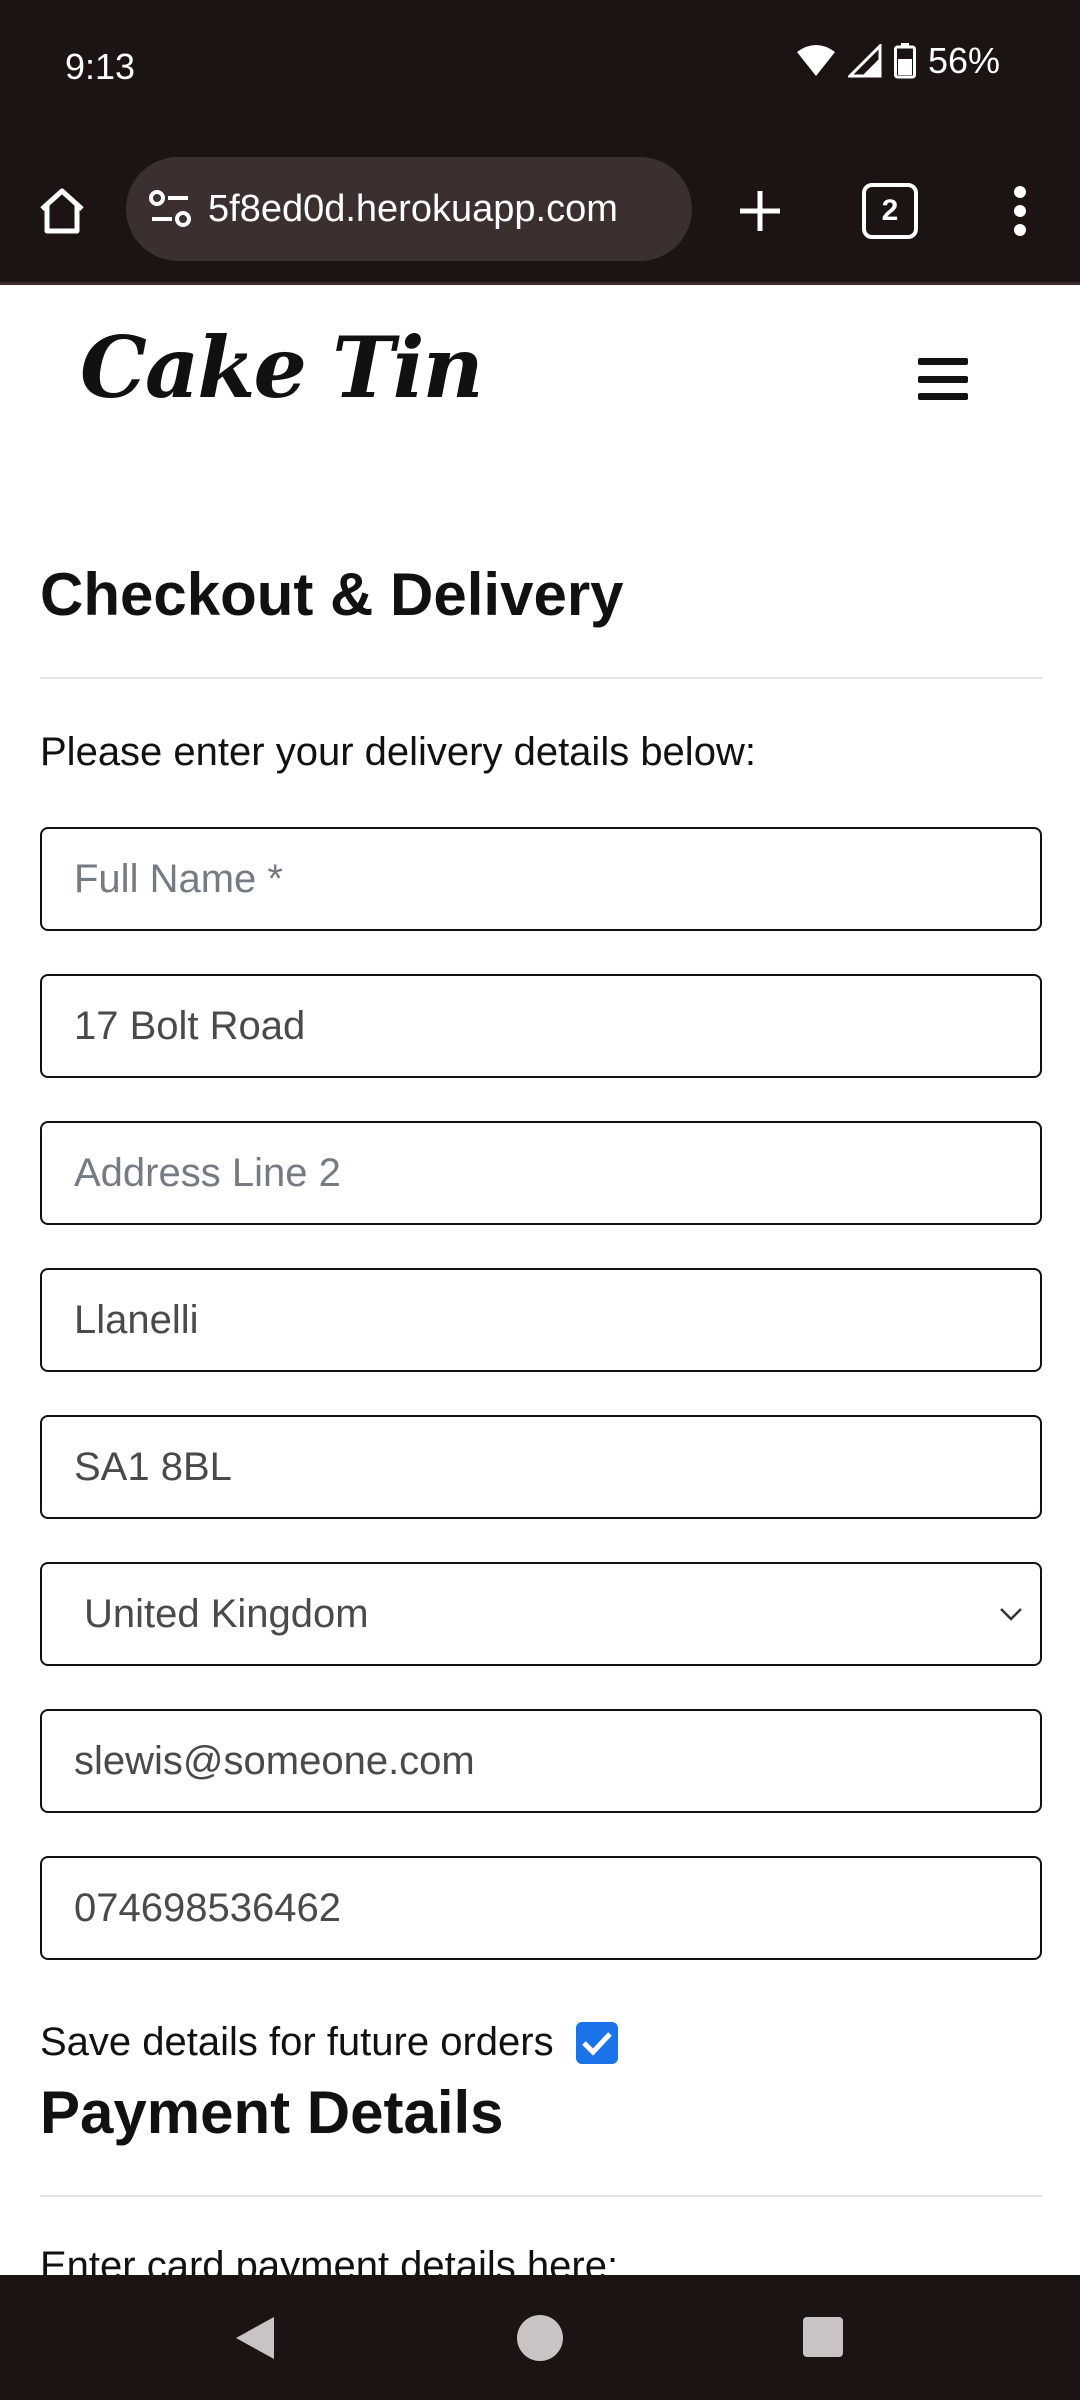 The image size is (1080, 2400). I want to click on back-button, so click(255, 2340).